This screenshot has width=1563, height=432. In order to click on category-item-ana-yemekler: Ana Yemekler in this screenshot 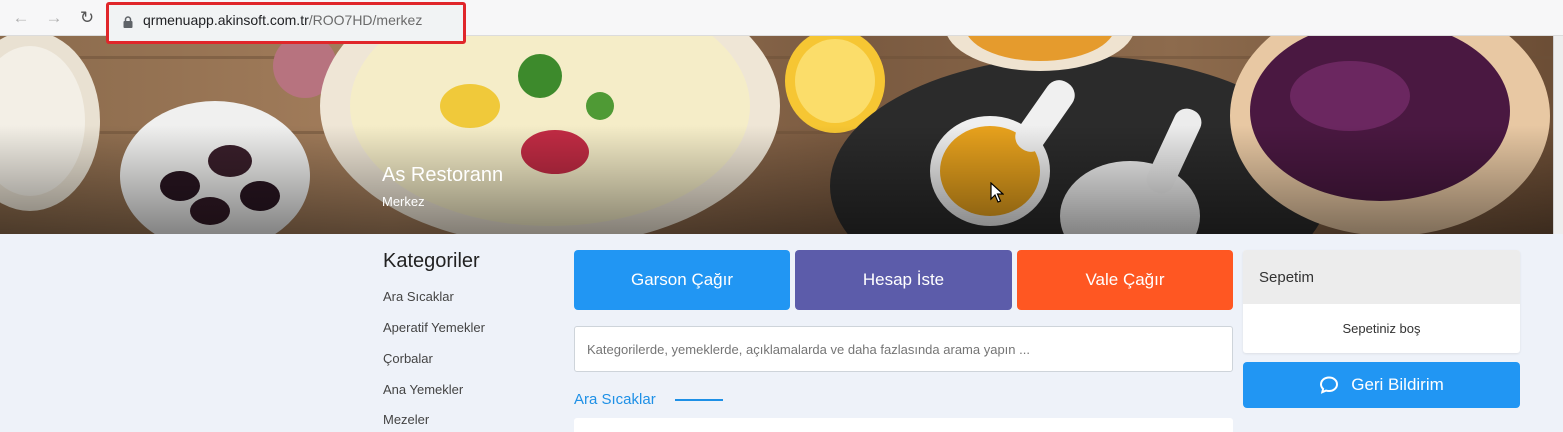, I will do `click(423, 389)`.